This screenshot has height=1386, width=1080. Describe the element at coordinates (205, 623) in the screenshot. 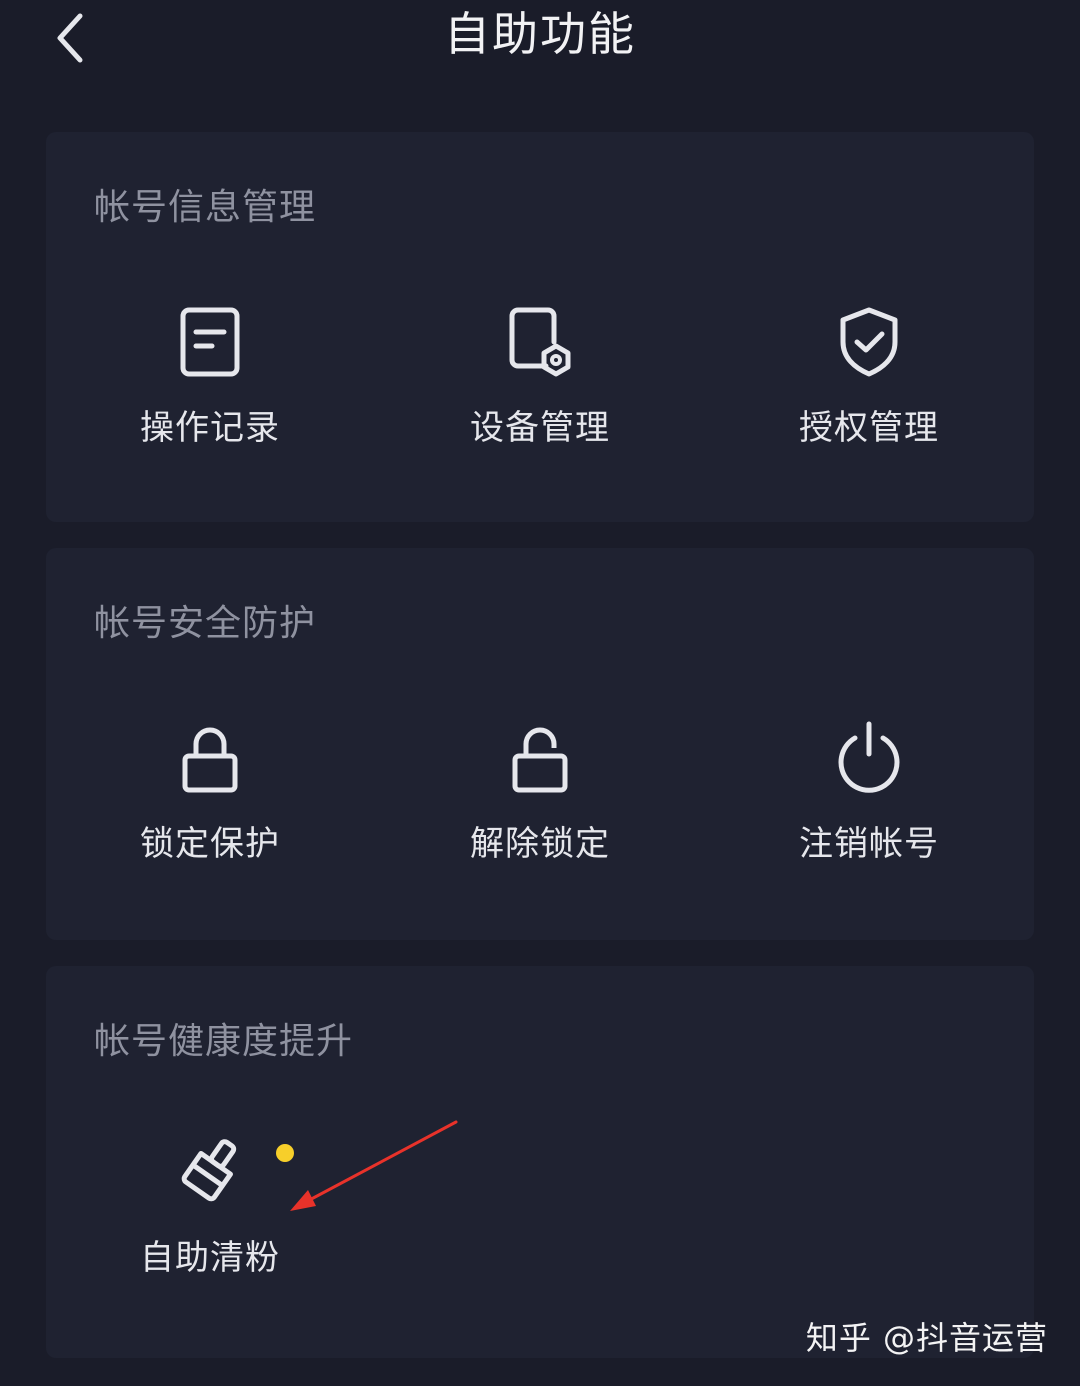

I see `section-title: 帐号安全防护` at that location.